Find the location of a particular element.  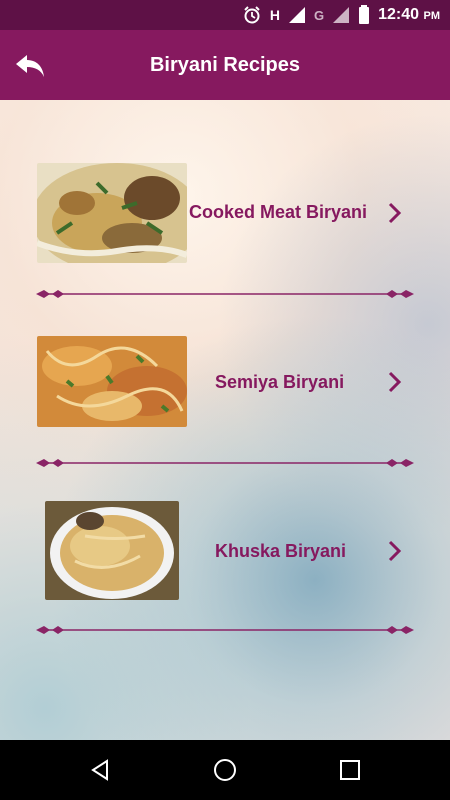

nav-home-button is located at coordinates (225, 770).